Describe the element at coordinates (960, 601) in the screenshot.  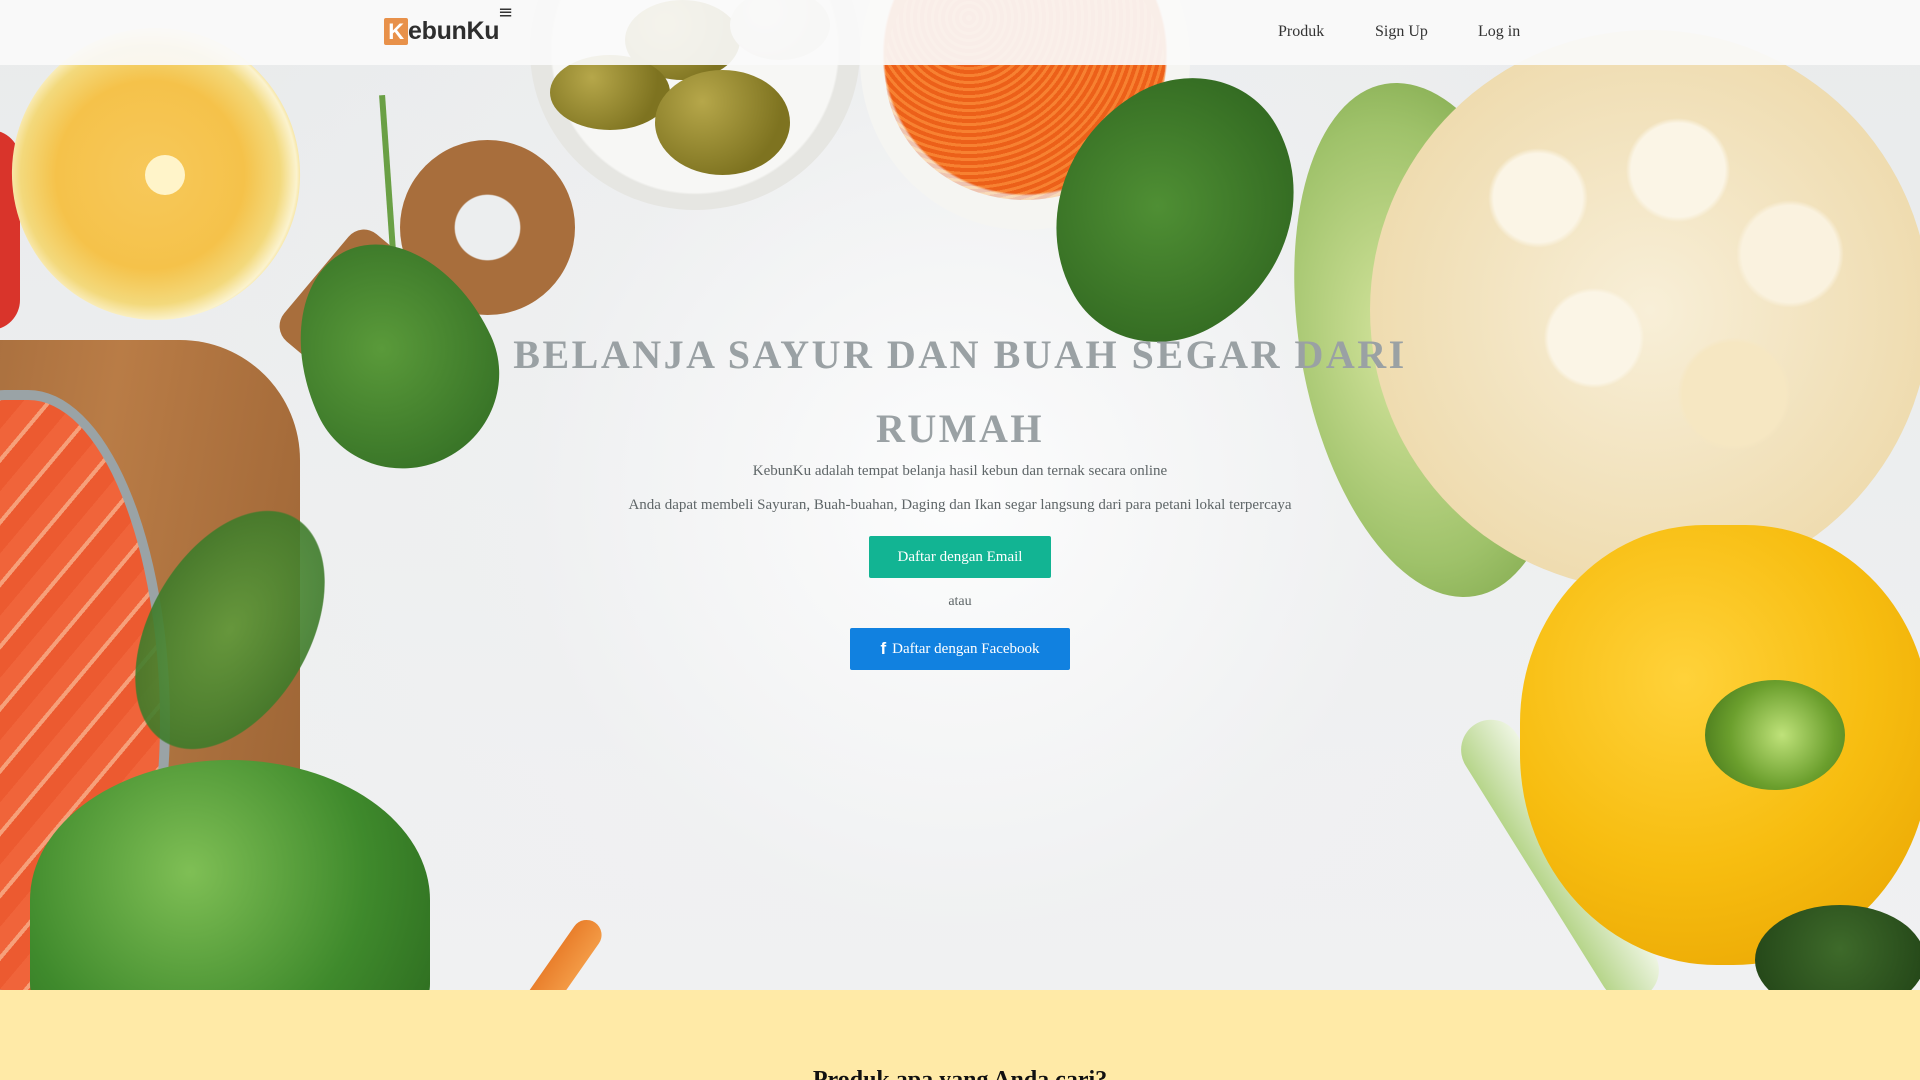
I see `or-separator: atau` at that location.